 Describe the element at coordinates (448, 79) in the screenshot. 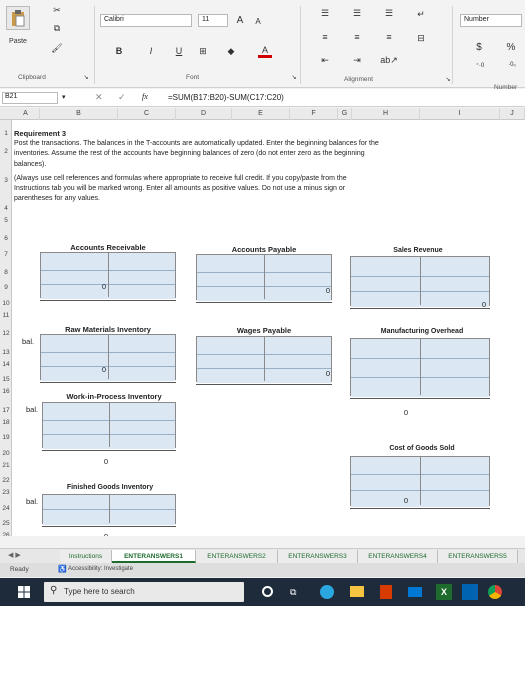

I see `alignment-launcher-icon: ↘` at that location.